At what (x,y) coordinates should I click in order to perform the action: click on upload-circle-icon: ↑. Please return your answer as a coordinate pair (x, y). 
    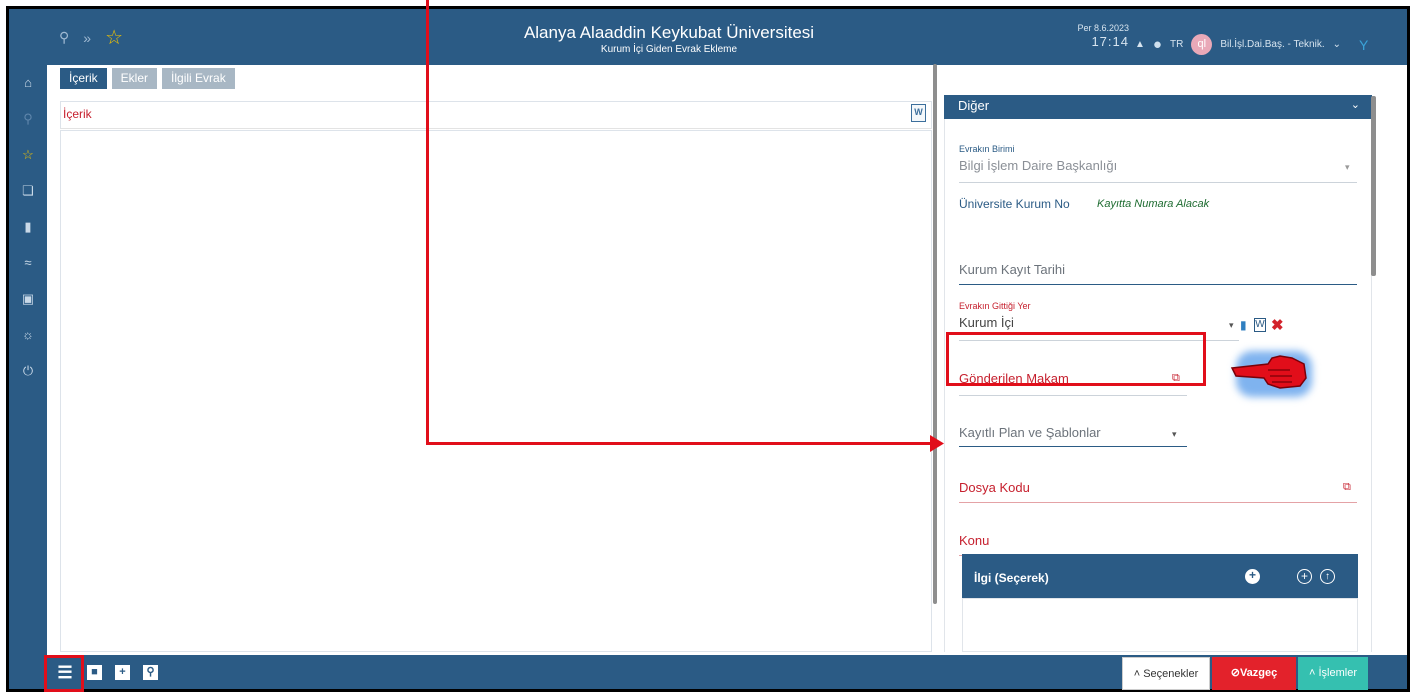
    Looking at the image, I should click on (1327, 576).